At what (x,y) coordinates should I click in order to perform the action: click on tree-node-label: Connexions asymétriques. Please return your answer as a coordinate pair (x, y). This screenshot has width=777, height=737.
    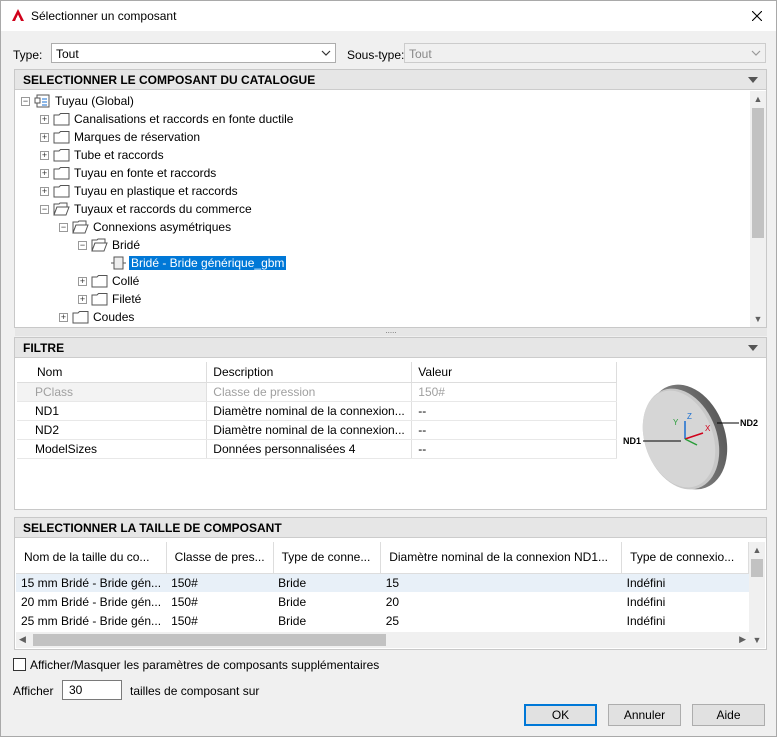
    Looking at the image, I should click on (162, 227).